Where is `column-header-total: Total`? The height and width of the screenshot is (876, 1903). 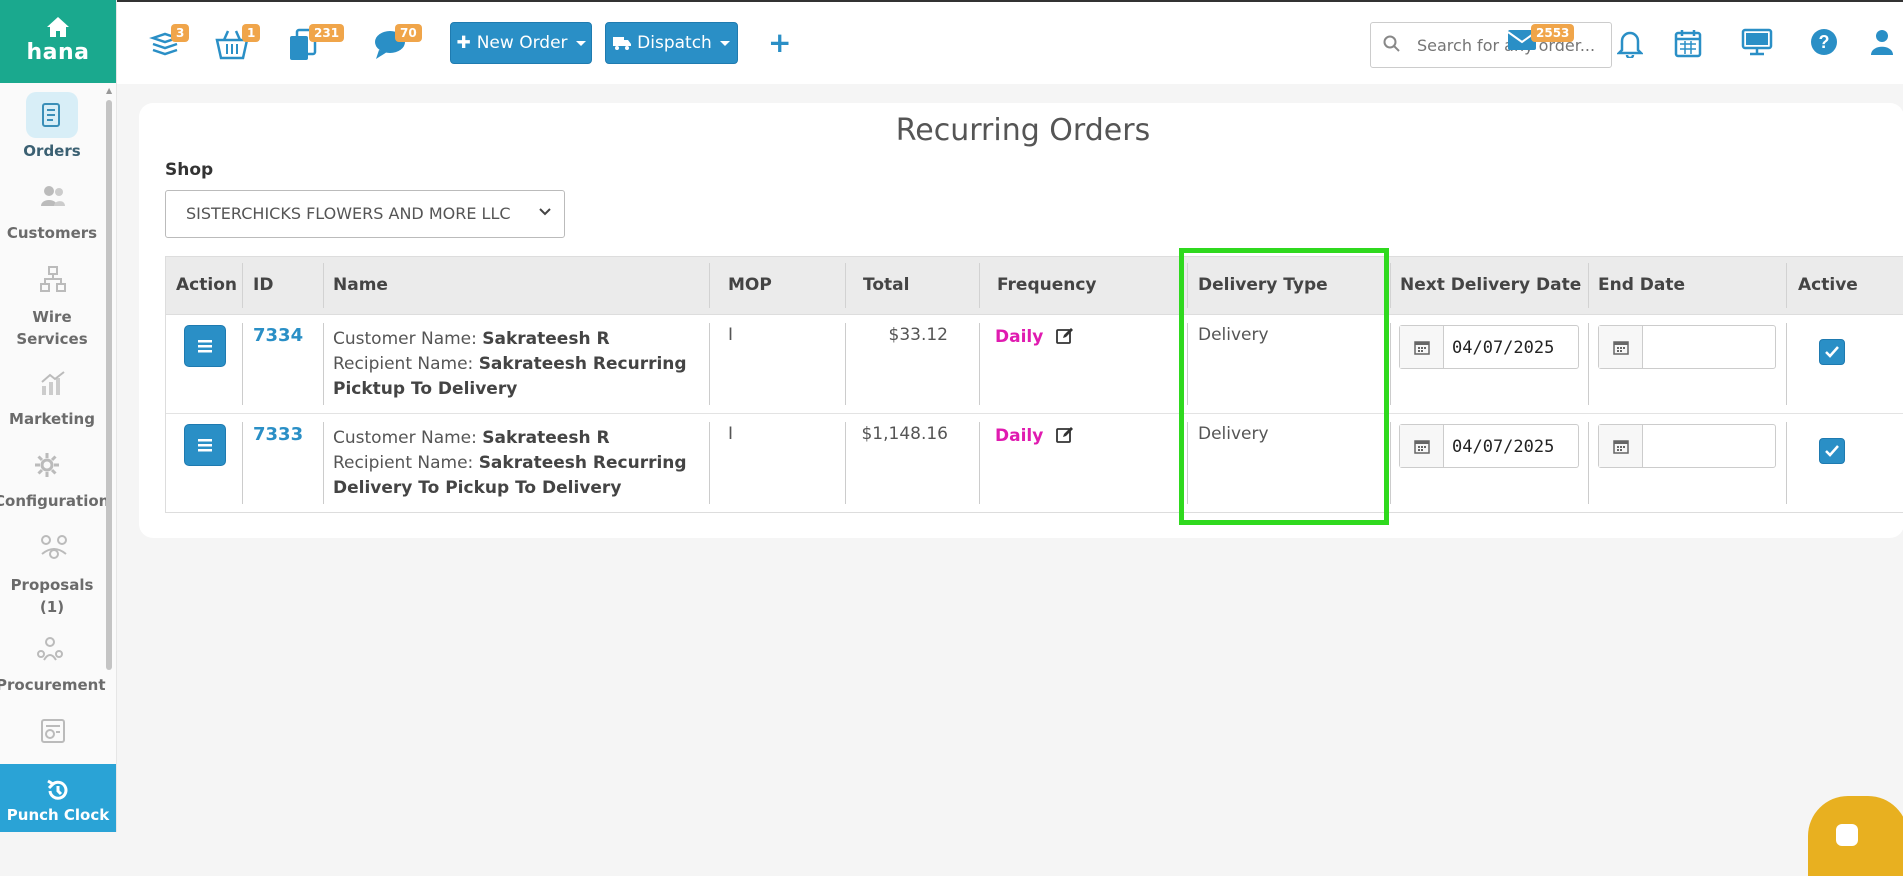
column-header-total: Total is located at coordinates (886, 285).